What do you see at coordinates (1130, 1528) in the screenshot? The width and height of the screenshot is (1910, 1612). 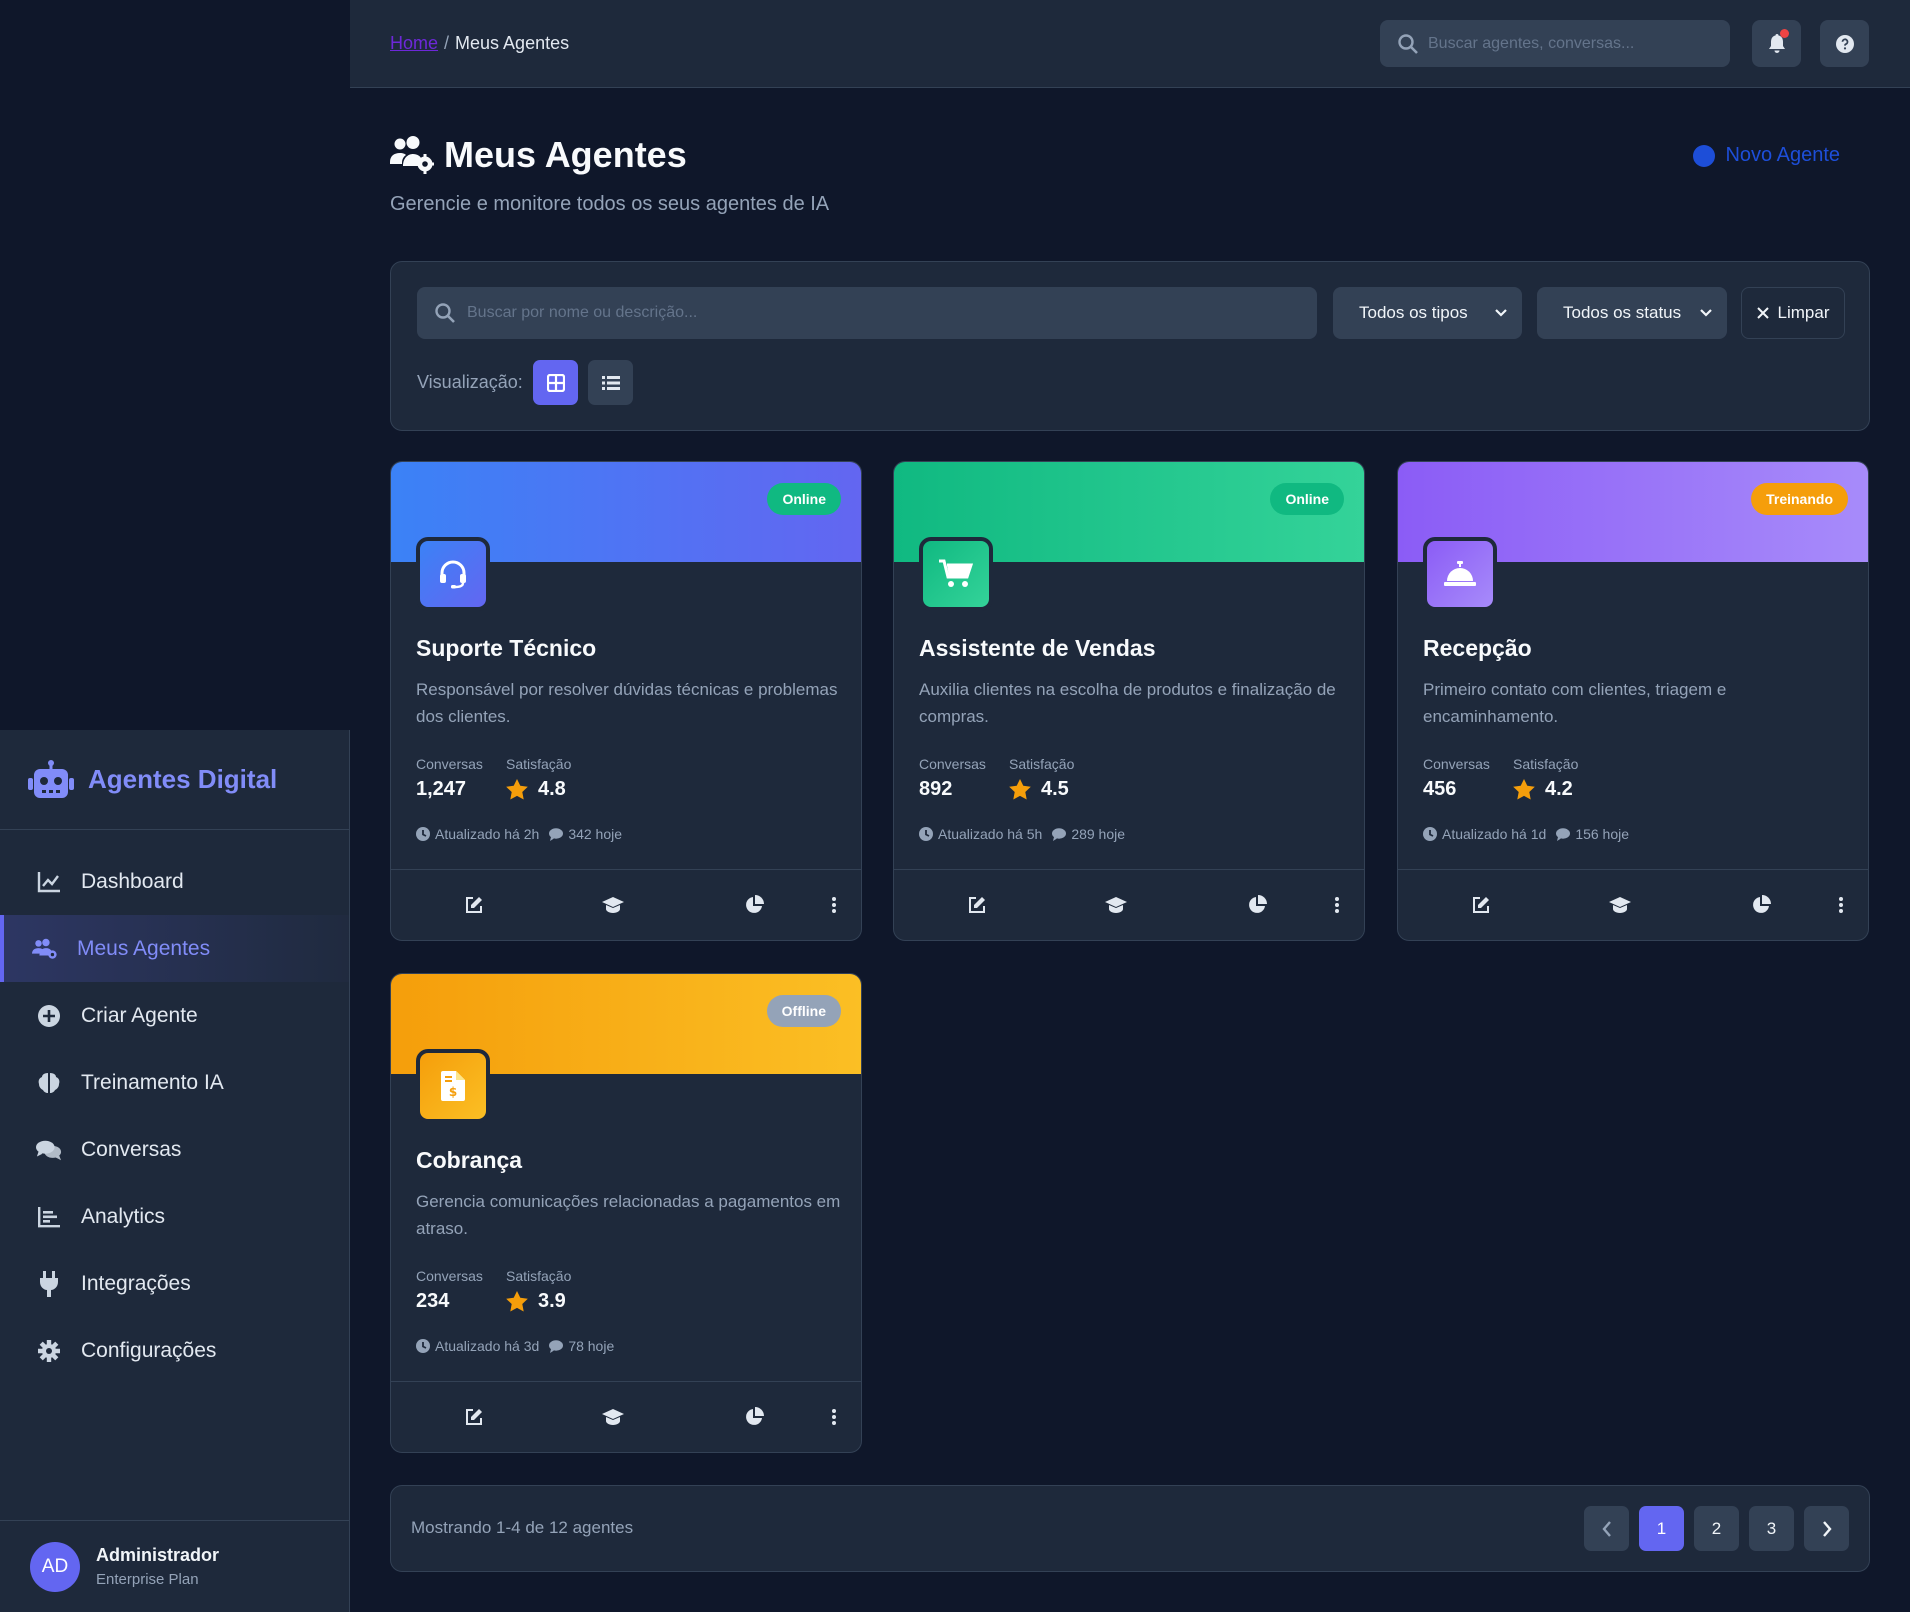 I see `pagination: Mostrando 1-4 de 12 agentes 1 2 3` at bounding box center [1130, 1528].